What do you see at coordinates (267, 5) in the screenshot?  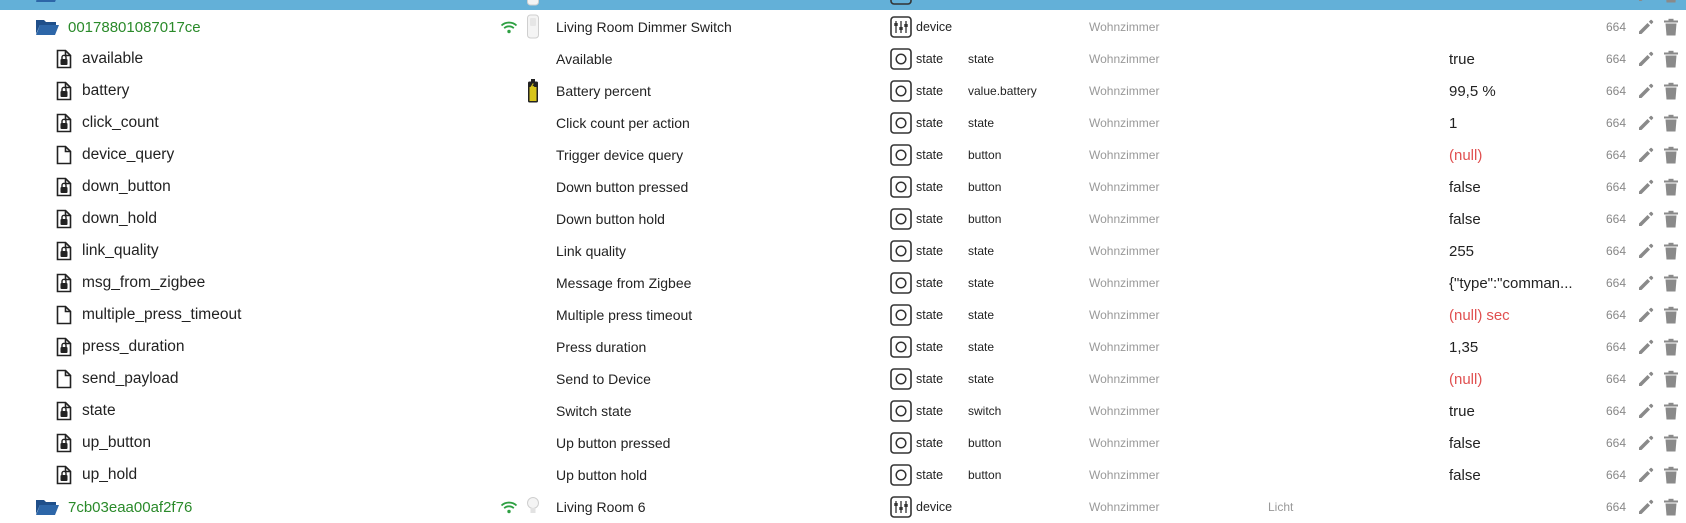 I see `object-id-cell: 00178801088f7a78` at bounding box center [267, 5].